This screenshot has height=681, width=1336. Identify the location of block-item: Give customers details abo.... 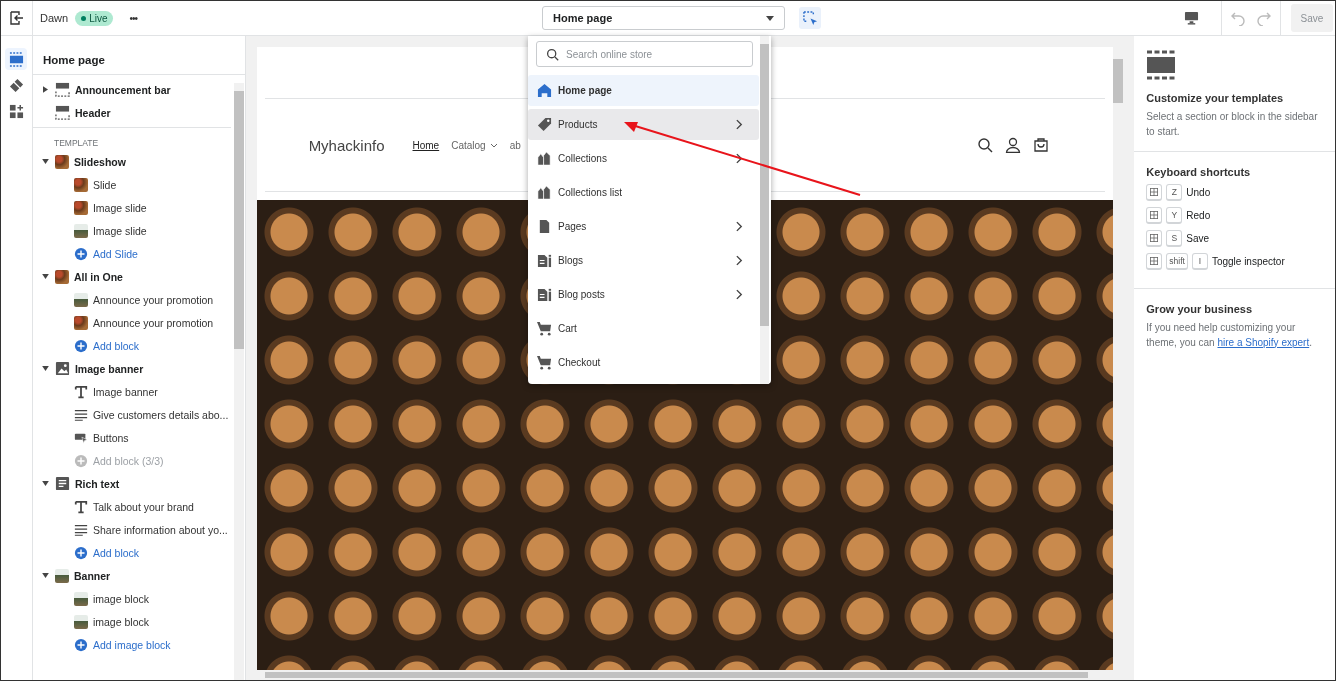
(131, 414).